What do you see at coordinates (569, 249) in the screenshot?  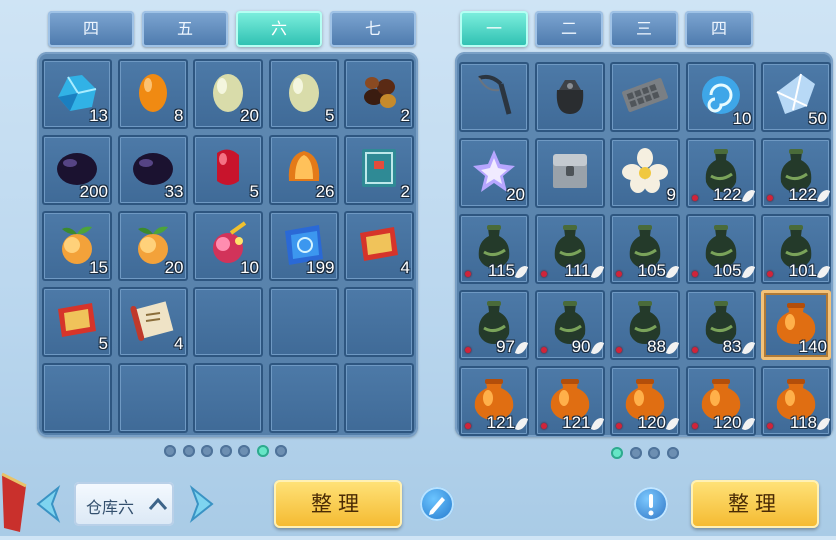 I see `bag-item-slot: 111` at bounding box center [569, 249].